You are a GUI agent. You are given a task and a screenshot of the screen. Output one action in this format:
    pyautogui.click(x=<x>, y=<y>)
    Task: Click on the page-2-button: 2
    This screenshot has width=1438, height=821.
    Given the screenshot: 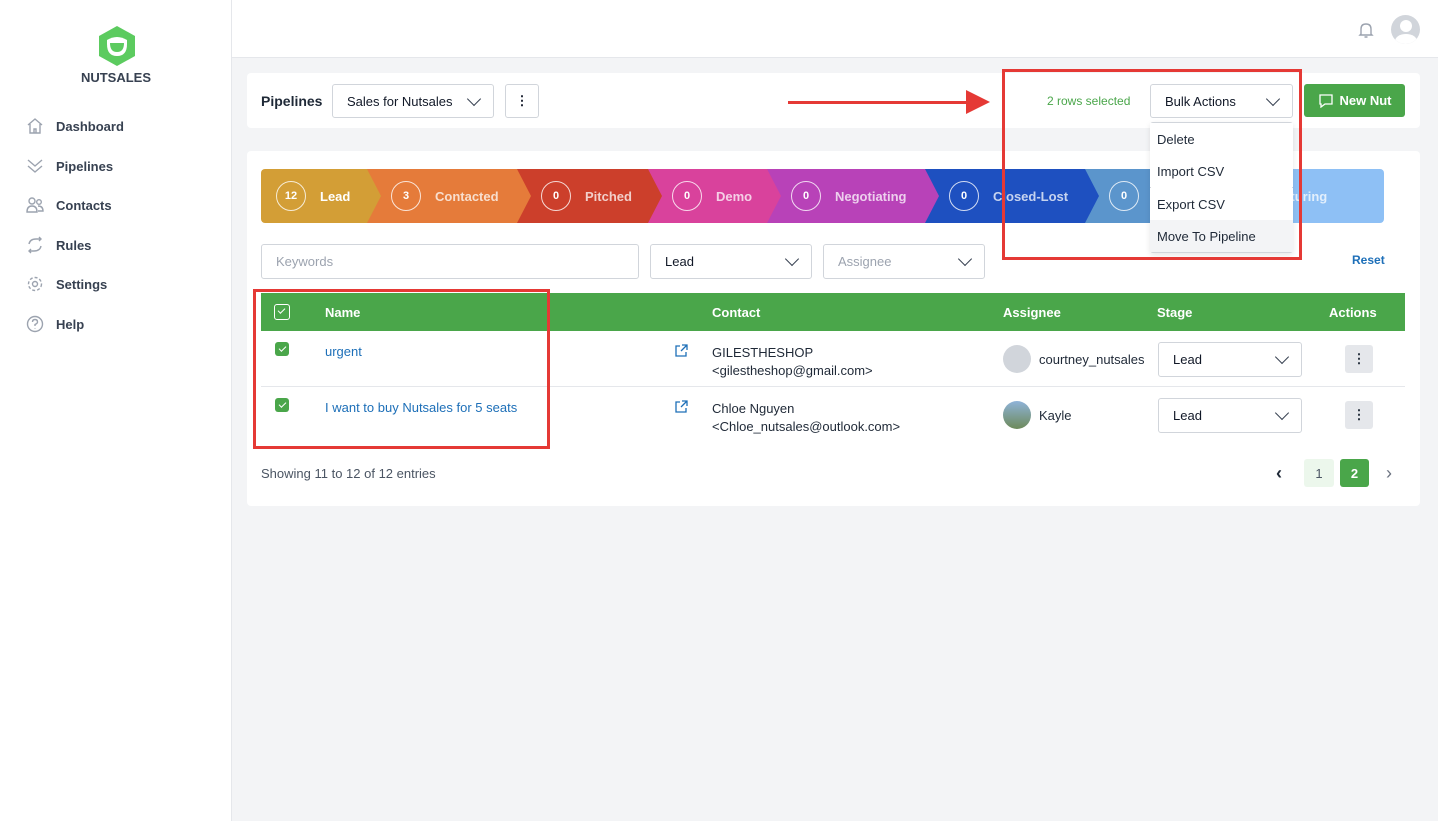 What is the action you would take?
    pyautogui.click(x=1354, y=473)
    